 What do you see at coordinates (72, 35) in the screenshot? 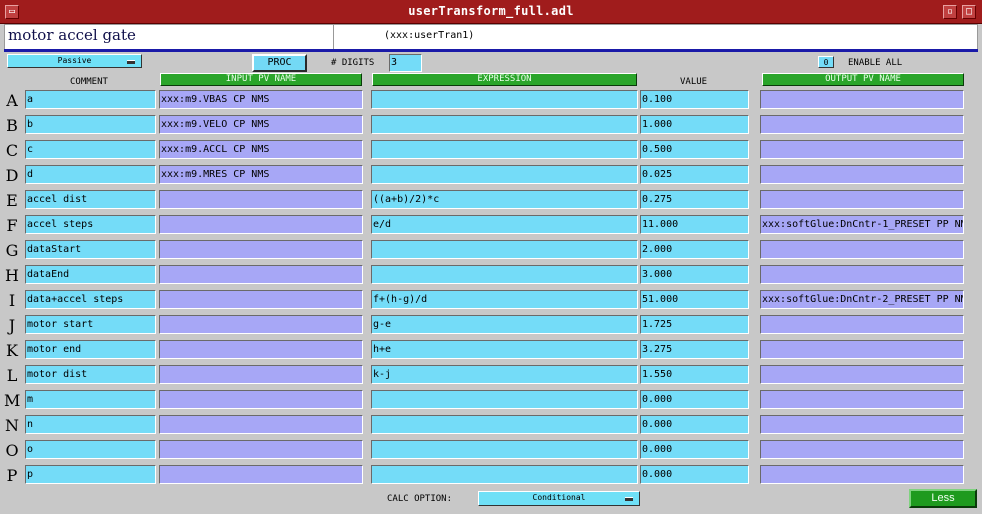
I see `page-title: motor accel gate` at bounding box center [72, 35].